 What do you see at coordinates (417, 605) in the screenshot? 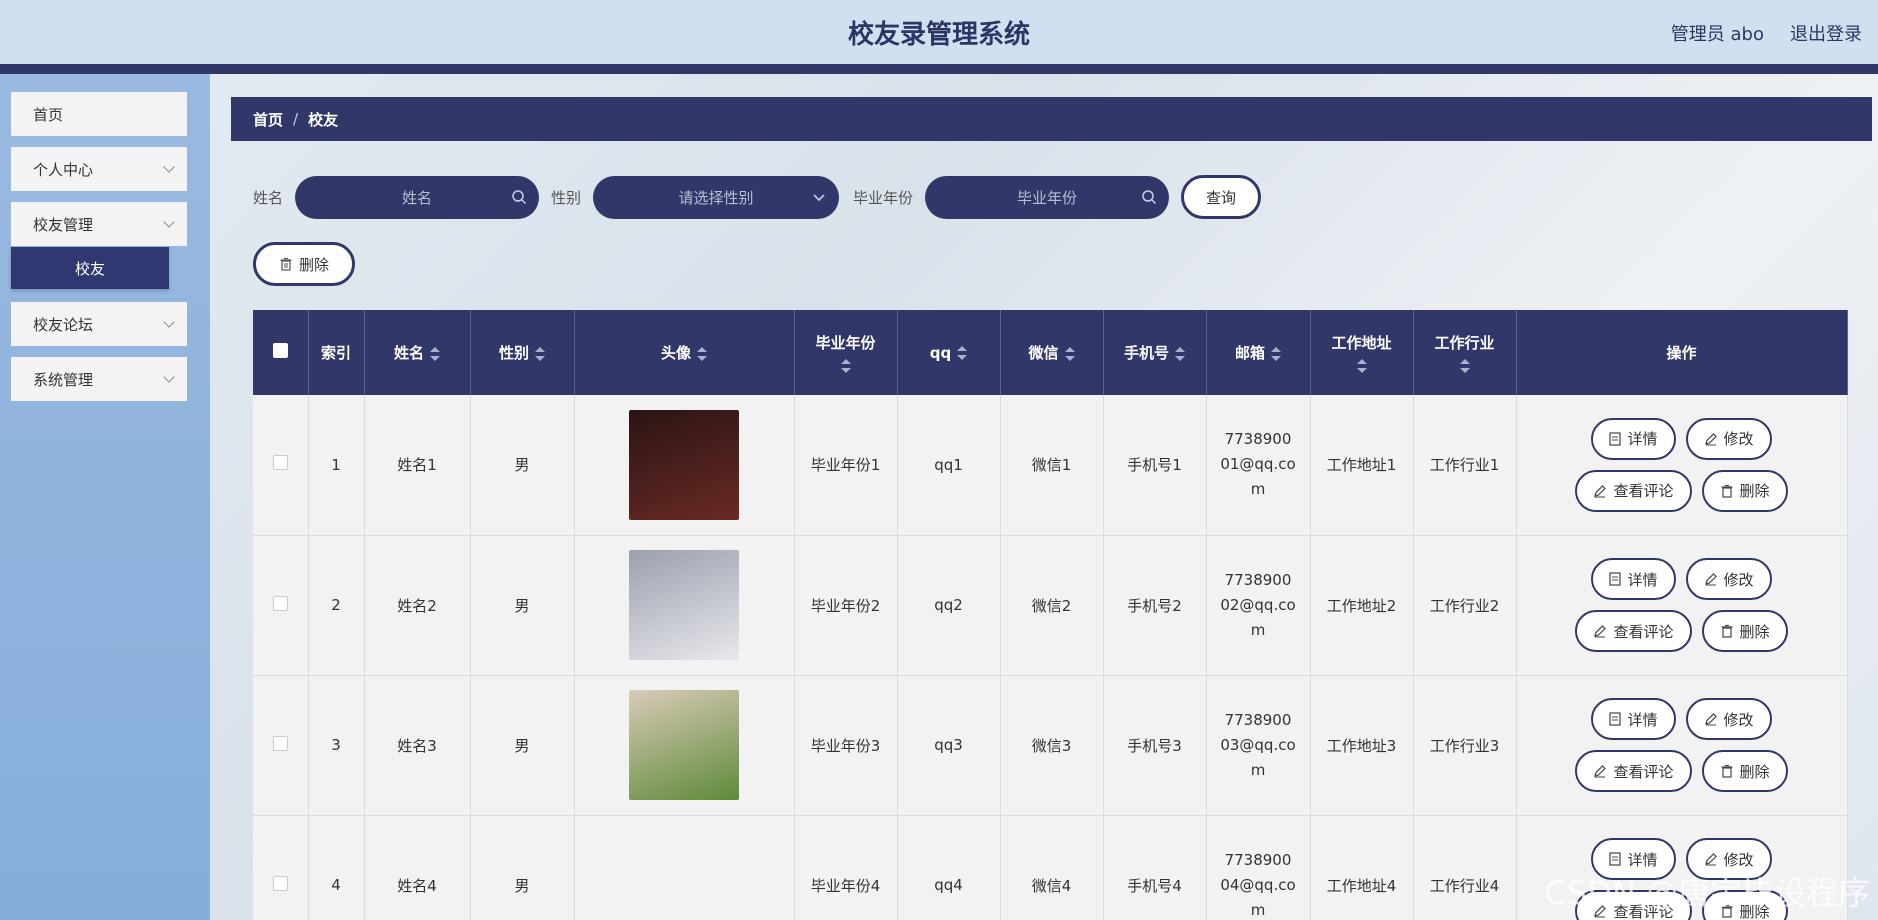
I see `cell-name: 姓名2` at bounding box center [417, 605].